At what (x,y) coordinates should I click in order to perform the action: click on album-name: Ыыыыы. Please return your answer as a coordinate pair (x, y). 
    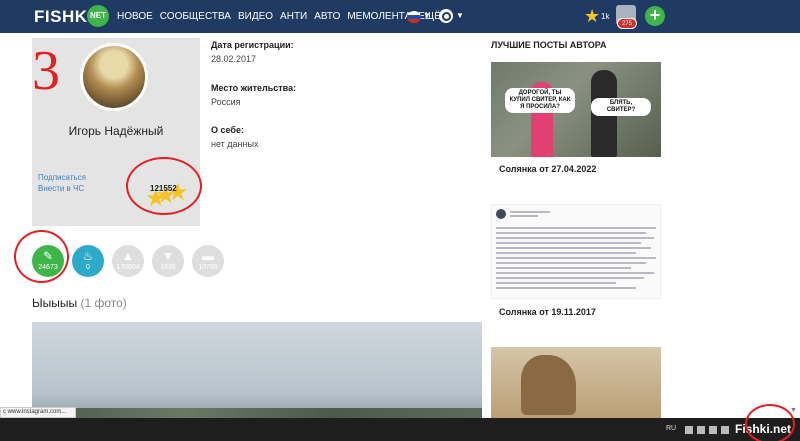
    Looking at the image, I should click on (54, 303).